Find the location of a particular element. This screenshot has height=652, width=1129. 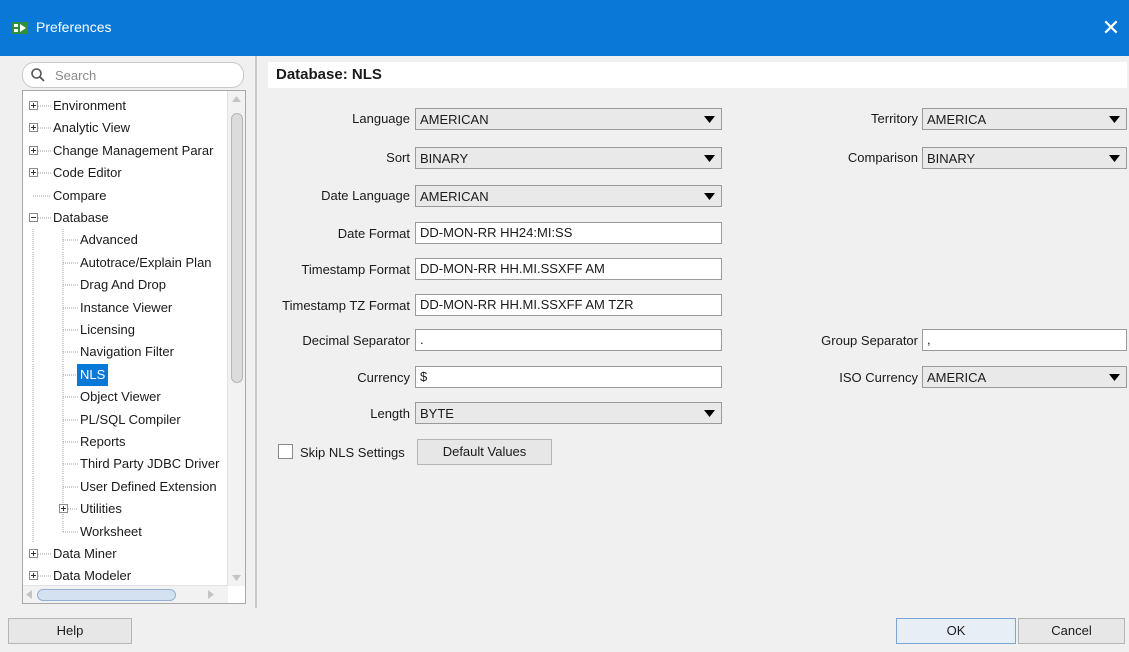

tree-item: Compare is located at coordinates (125, 196).